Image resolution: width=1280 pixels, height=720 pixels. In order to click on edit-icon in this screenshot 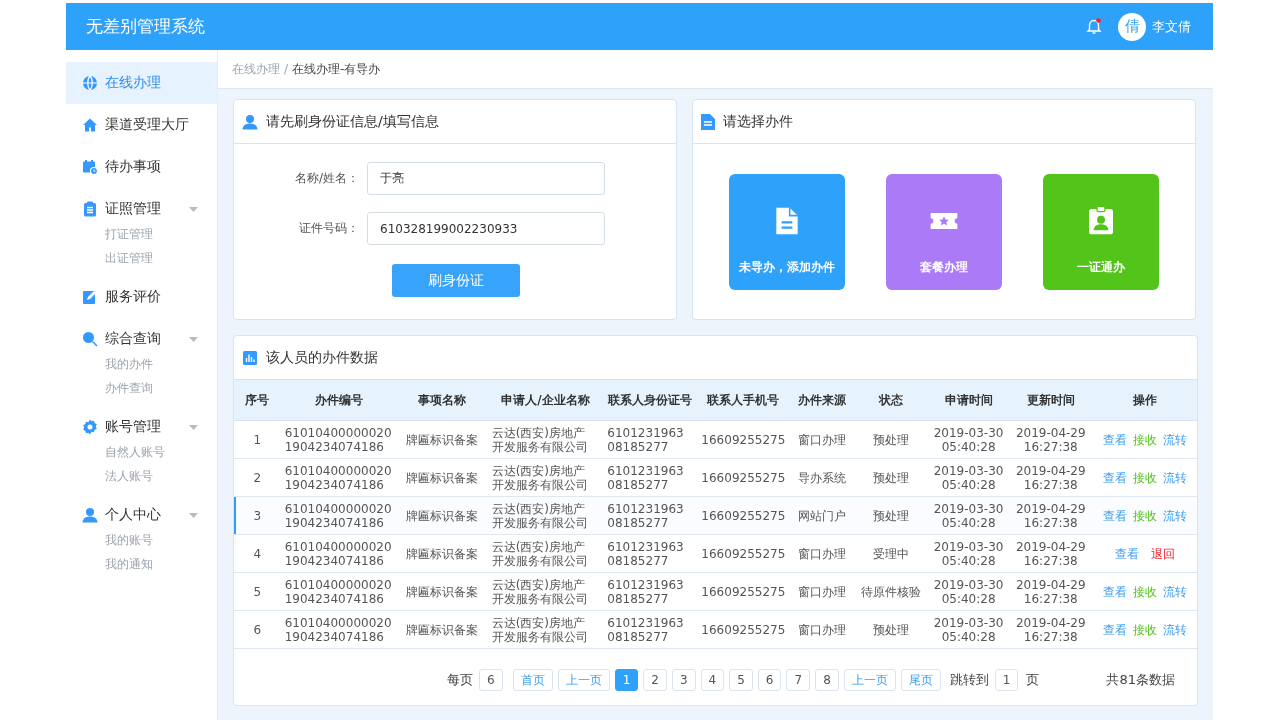, I will do `click(90, 297)`.